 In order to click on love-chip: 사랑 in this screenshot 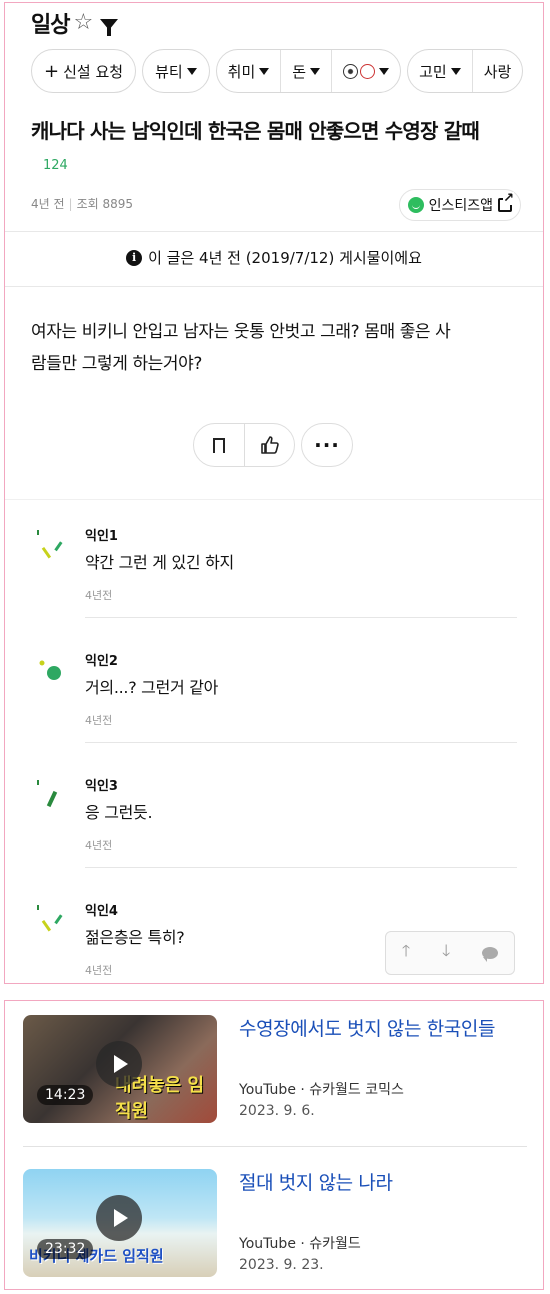, I will do `click(498, 71)`.